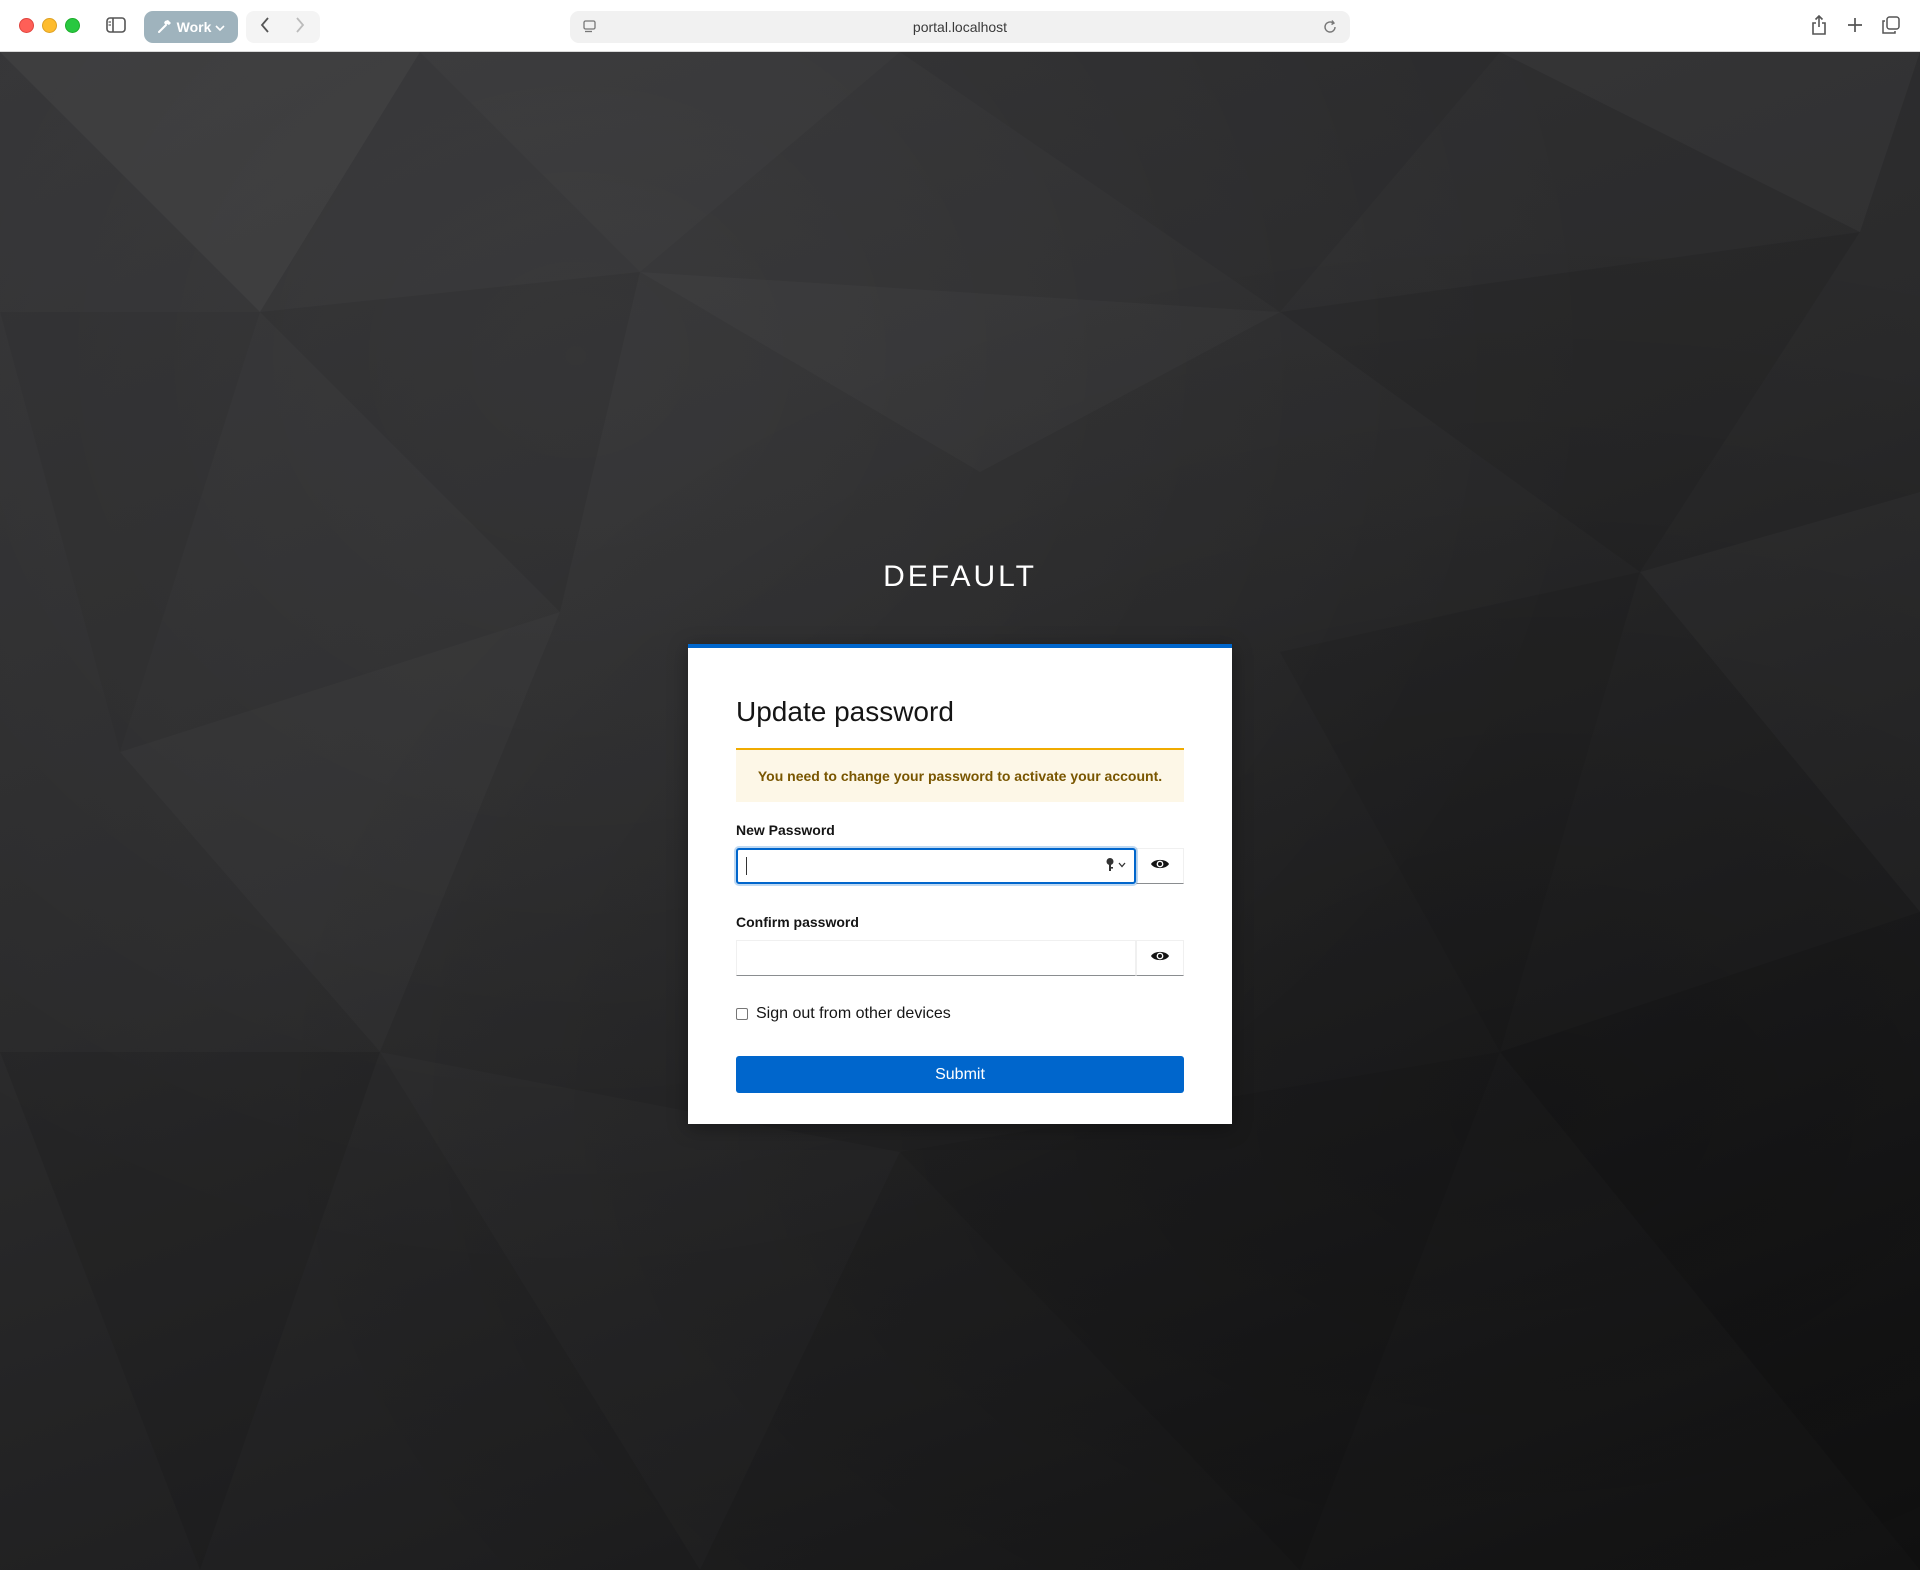  What do you see at coordinates (165, 27) in the screenshot?
I see `hammer-icon` at bounding box center [165, 27].